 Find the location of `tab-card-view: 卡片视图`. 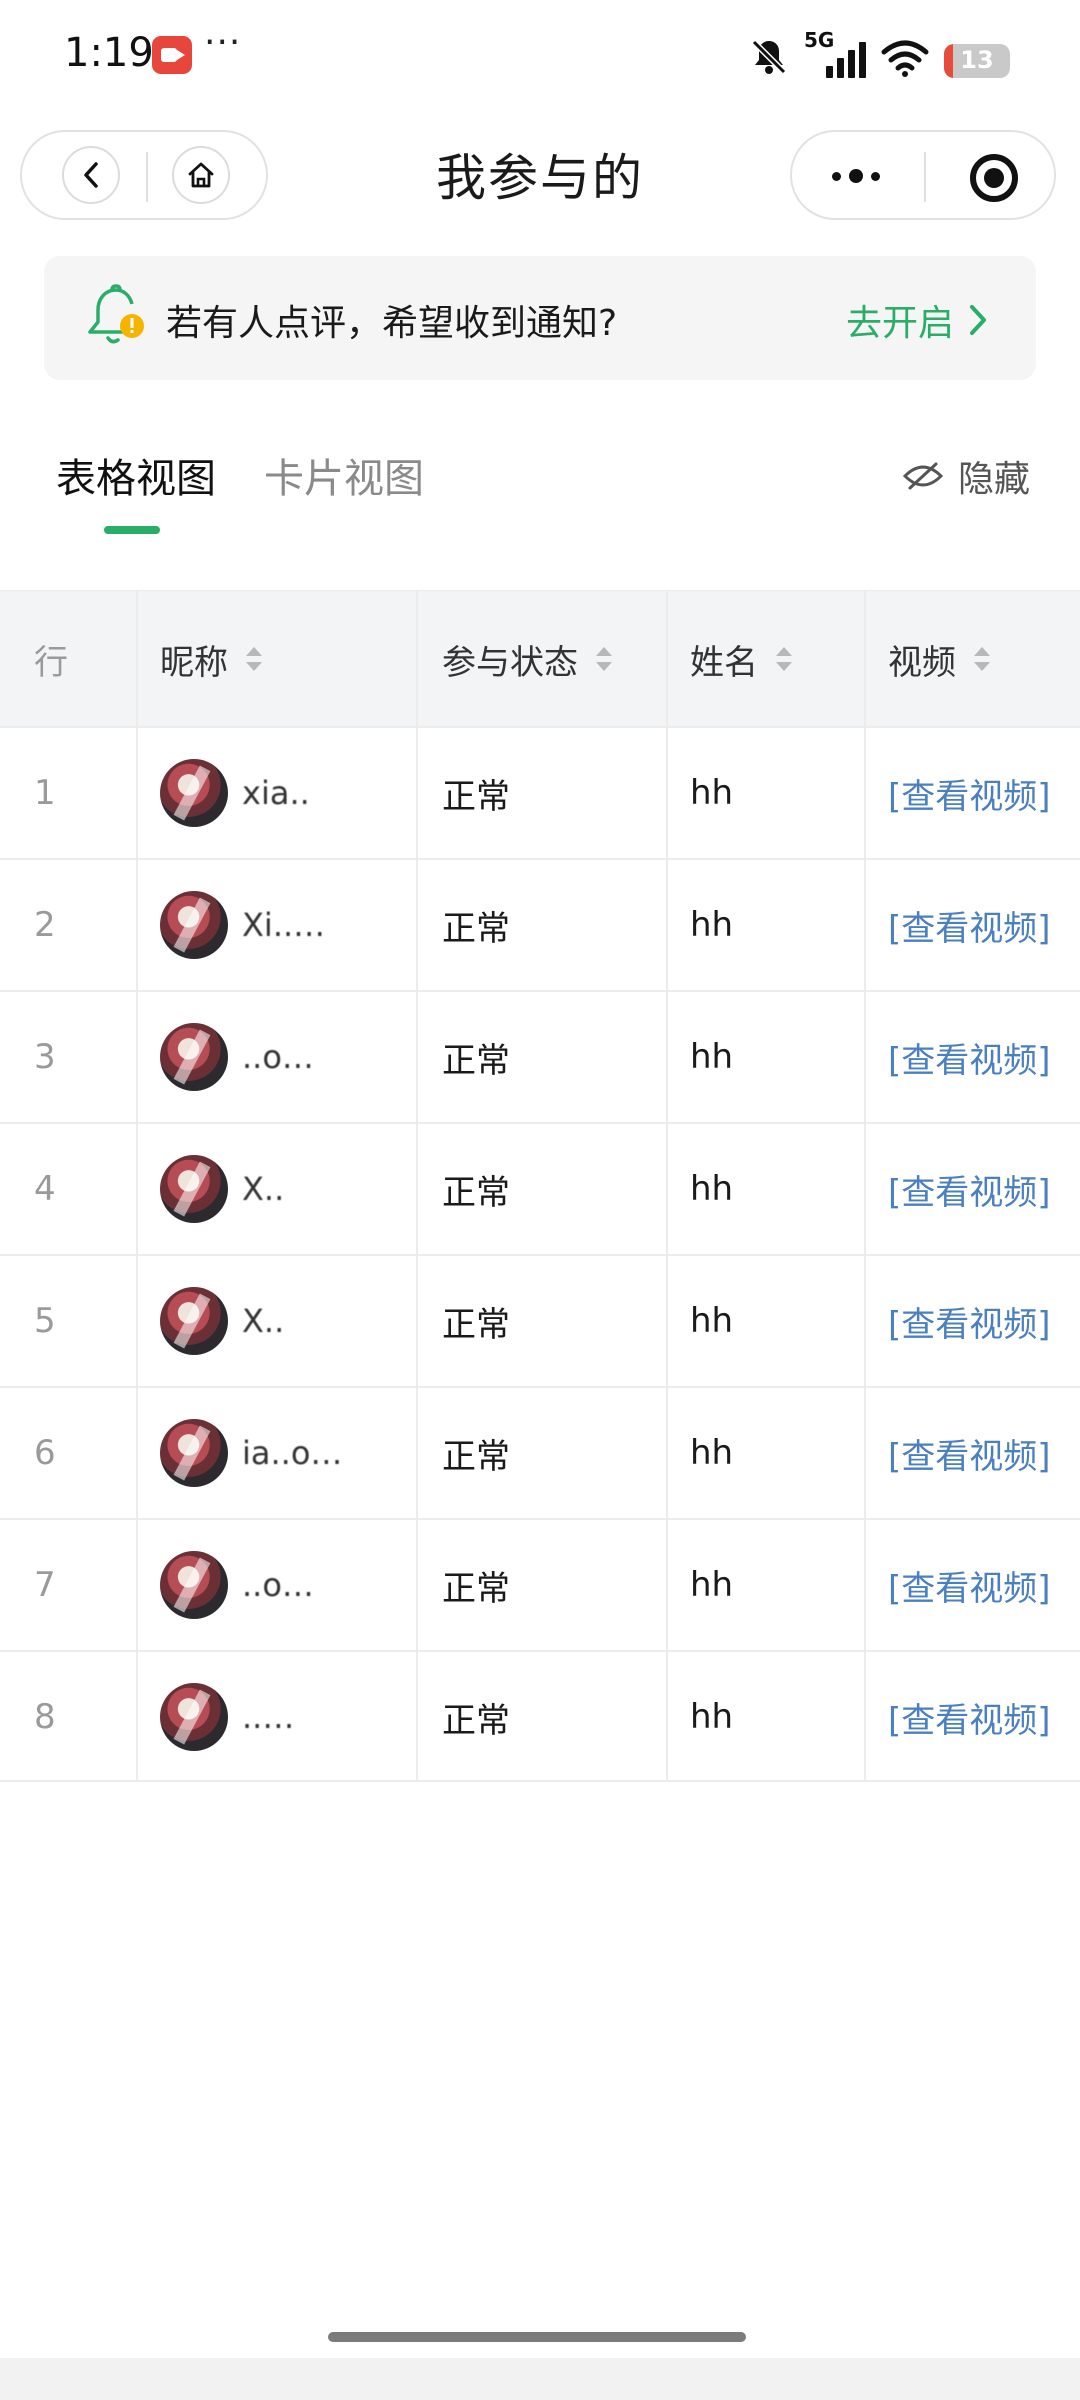

tab-card-view: 卡片视图 is located at coordinates (344, 475).